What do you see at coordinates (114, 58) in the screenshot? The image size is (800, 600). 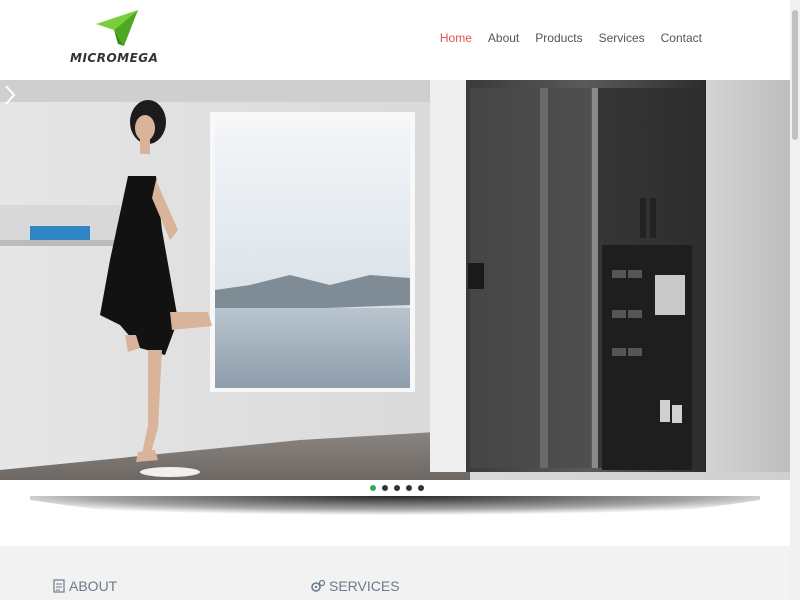 I see `brand-name: MICROMEGA` at bounding box center [114, 58].